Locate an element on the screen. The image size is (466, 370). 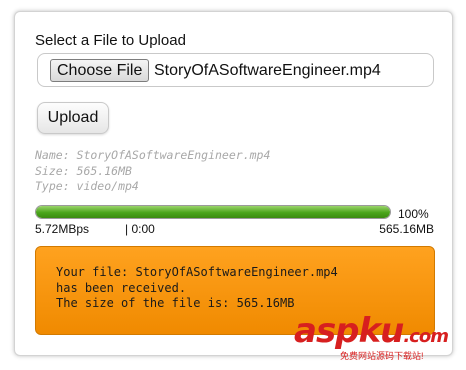
transfer-speed: 5.72MBps is located at coordinates (62, 229).